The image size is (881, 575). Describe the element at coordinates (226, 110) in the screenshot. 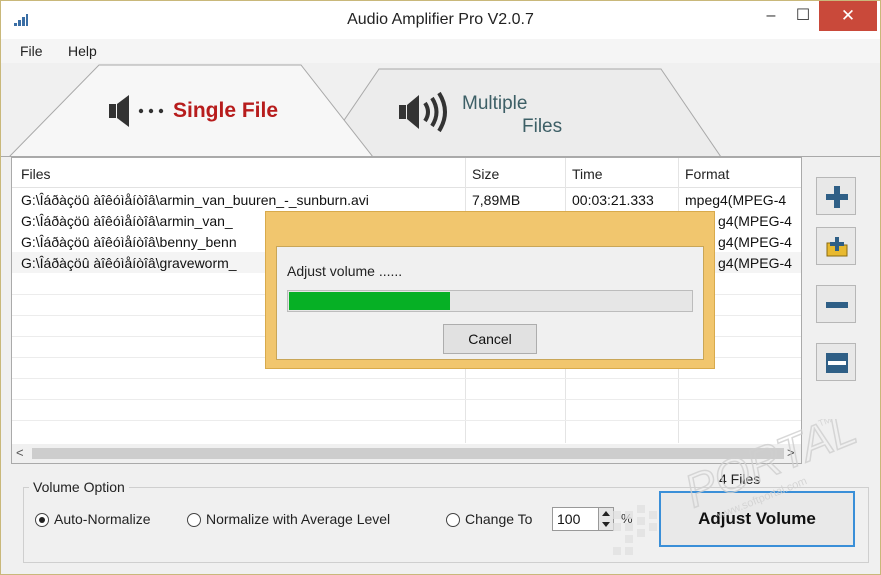

I see `tab-single-label: Single File` at that location.